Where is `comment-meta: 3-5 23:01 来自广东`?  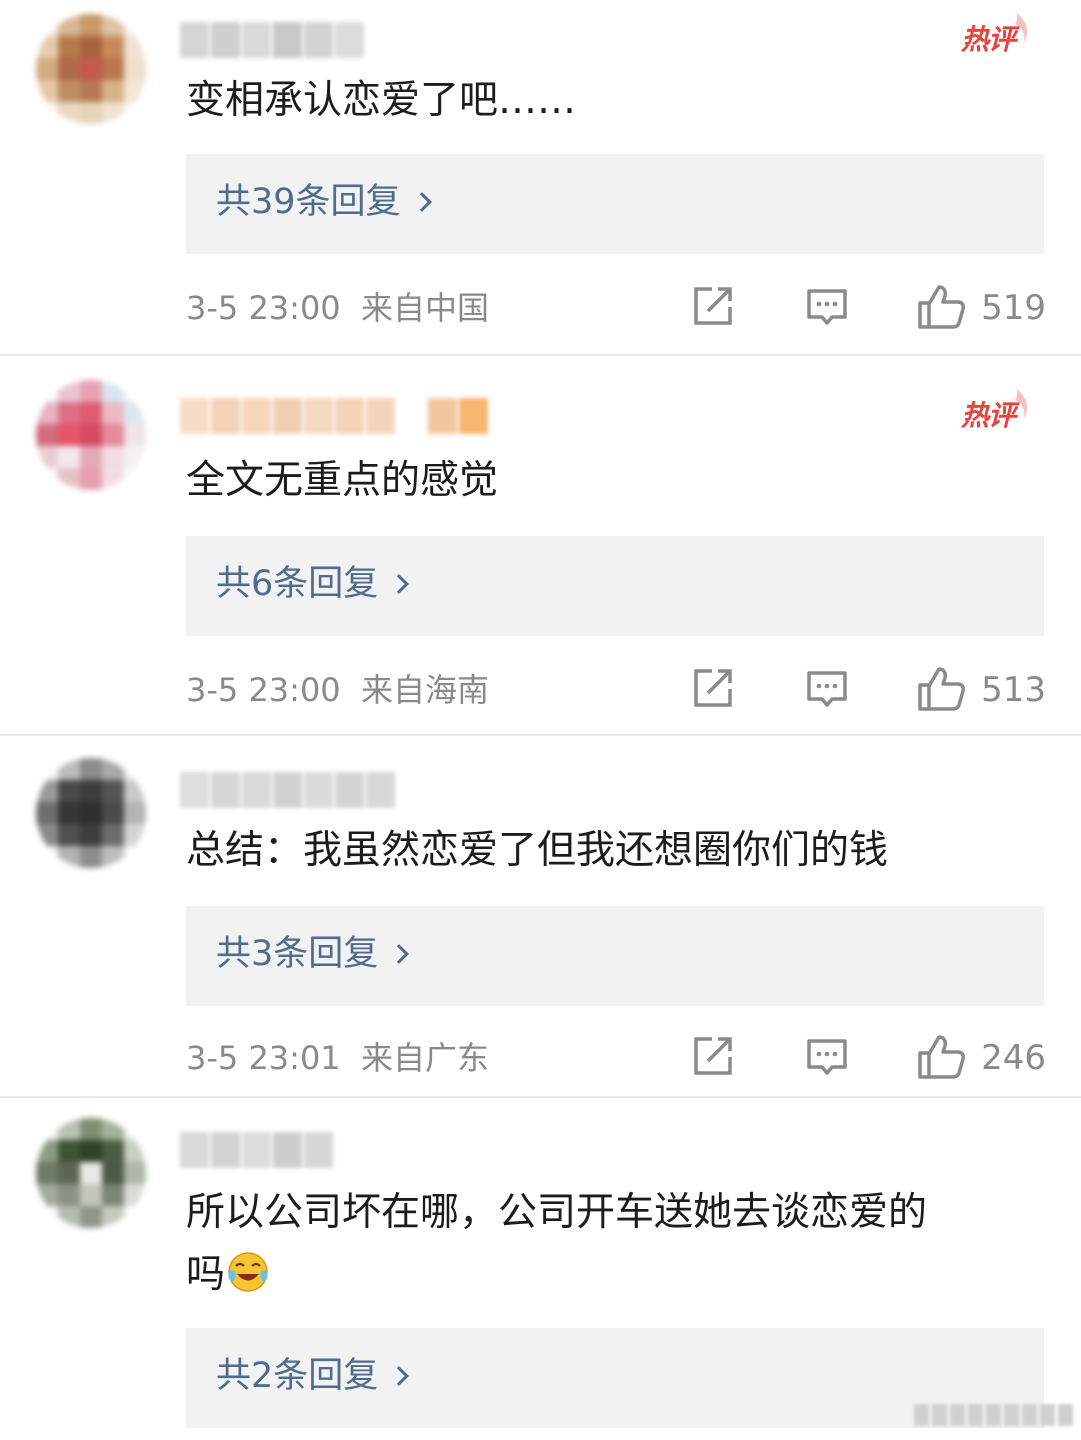 comment-meta: 3-5 23:01 来自广东 is located at coordinates (337, 1058).